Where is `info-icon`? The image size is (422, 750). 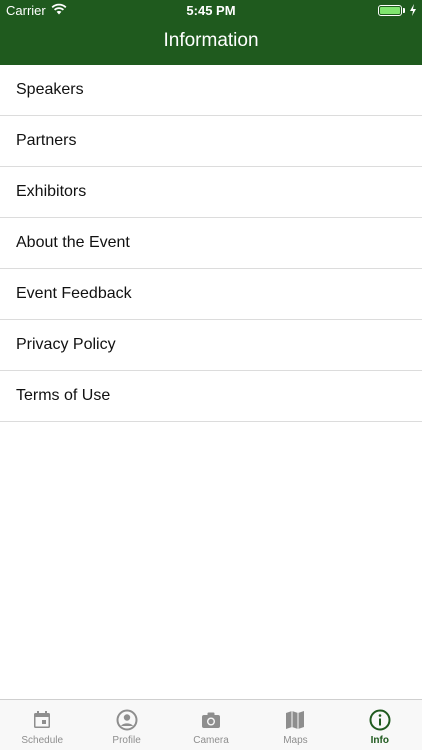 info-icon is located at coordinates (380, 720).